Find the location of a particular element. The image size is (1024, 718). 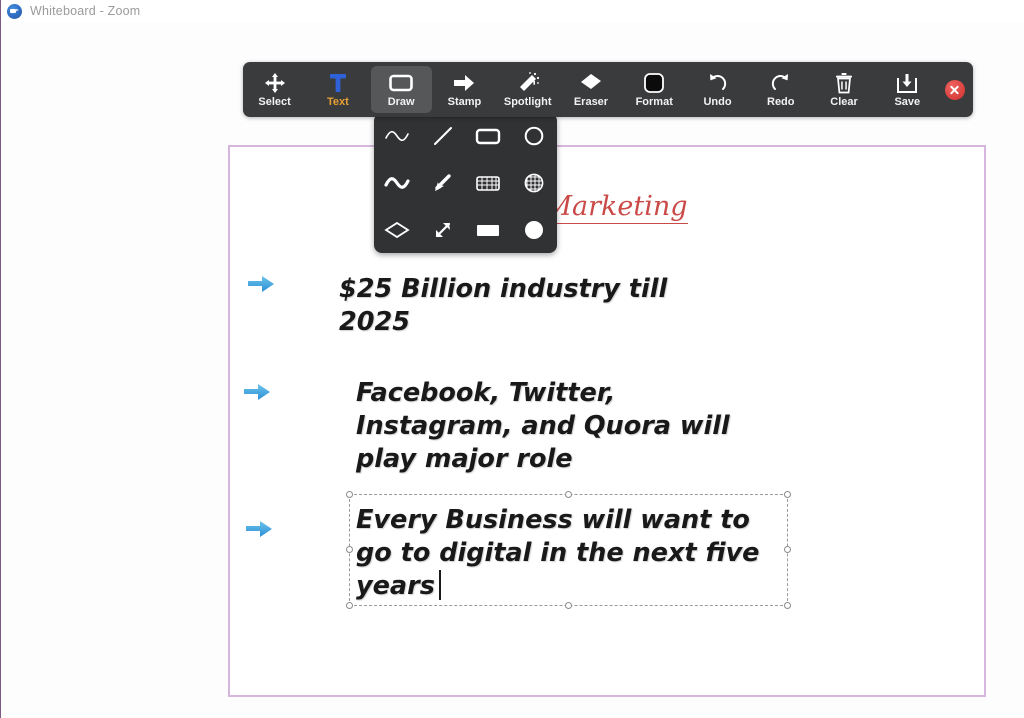

tool-clear: Clear is located at coordinates (843, 89).